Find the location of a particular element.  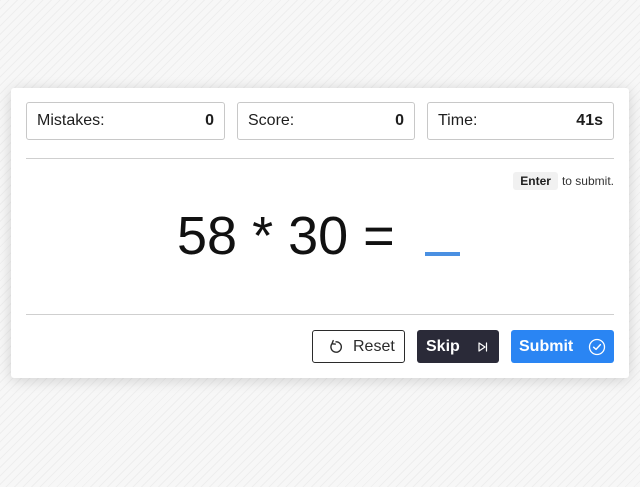

time-value: 41s is located at coordinates (589, 120).